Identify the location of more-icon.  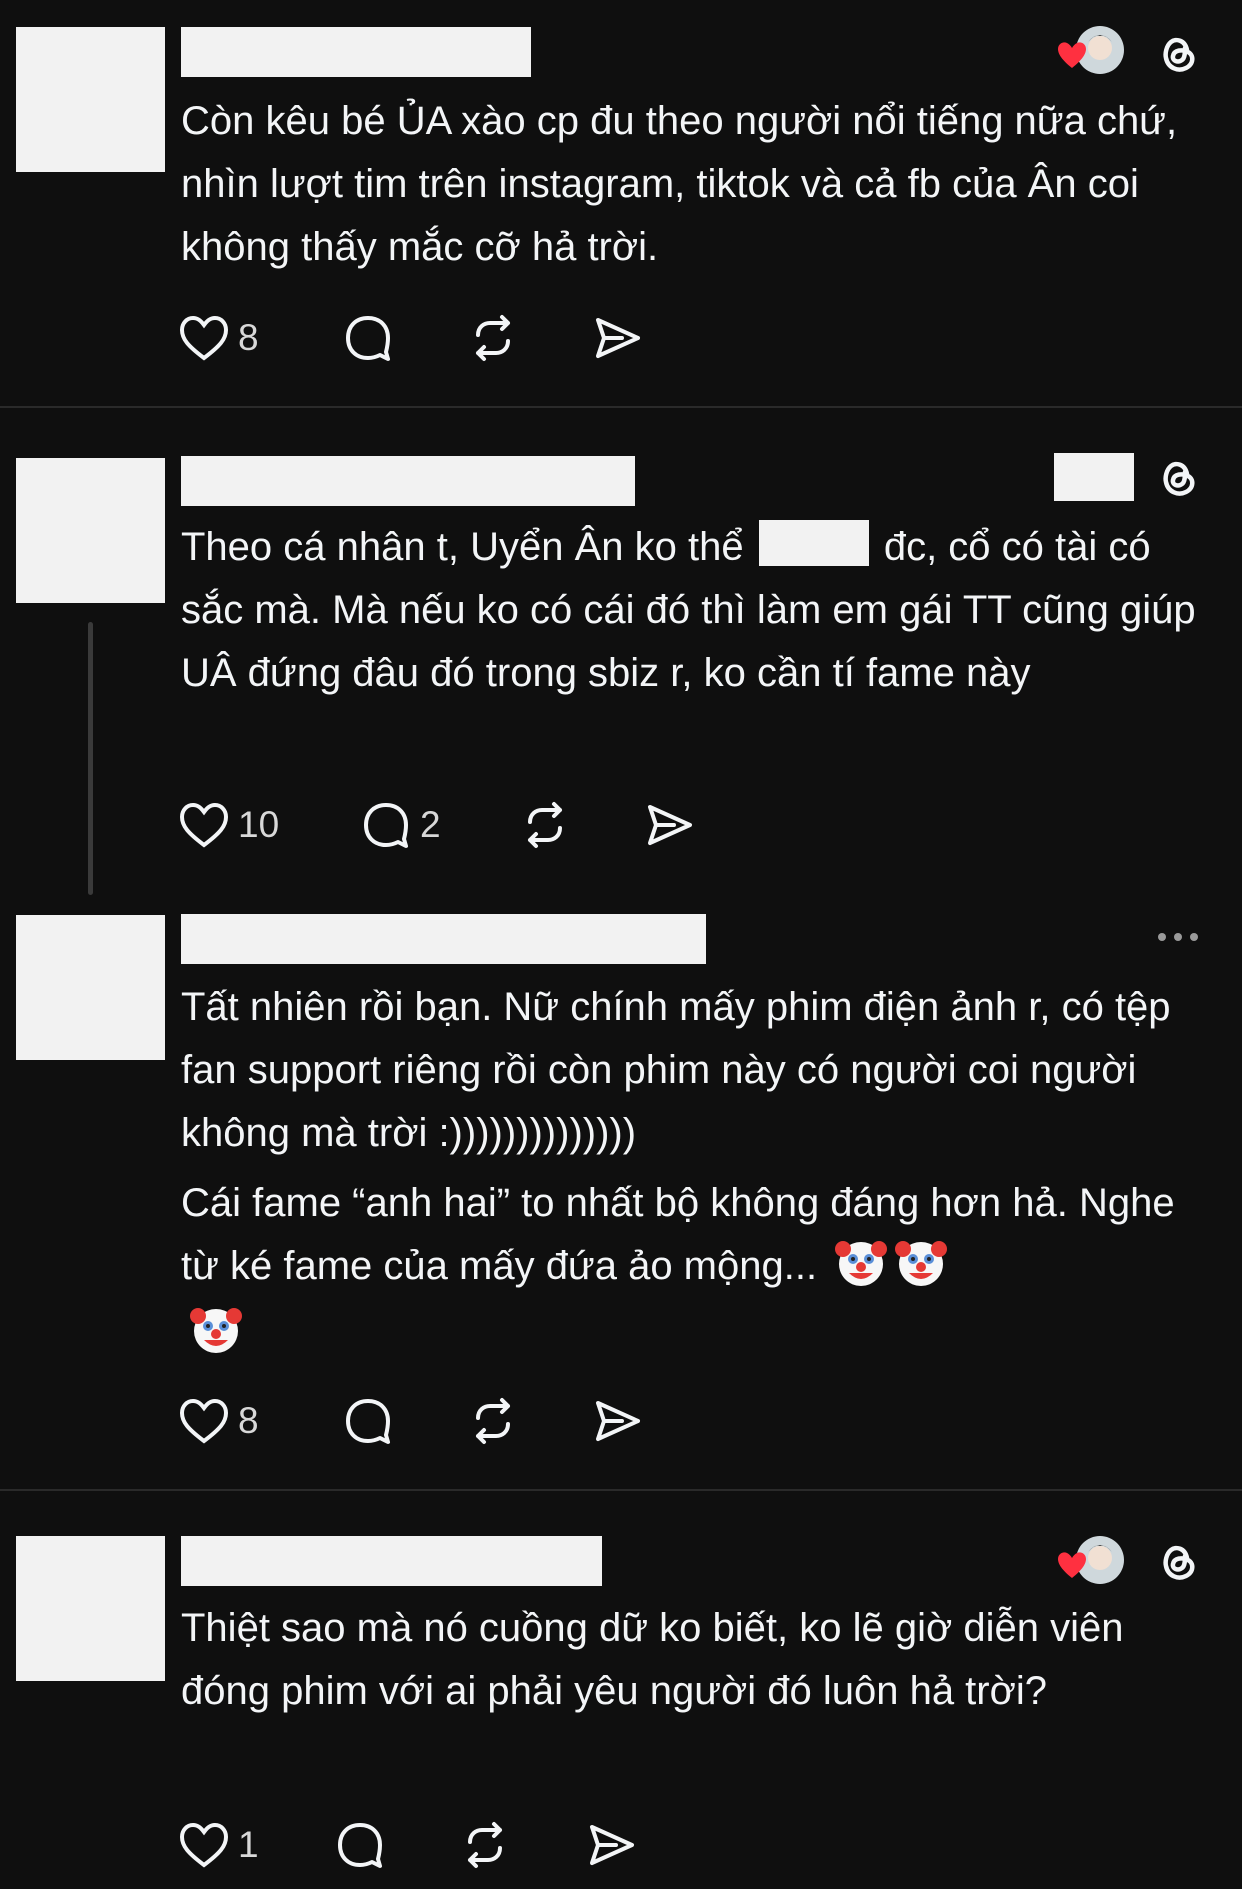
(1178, 937).